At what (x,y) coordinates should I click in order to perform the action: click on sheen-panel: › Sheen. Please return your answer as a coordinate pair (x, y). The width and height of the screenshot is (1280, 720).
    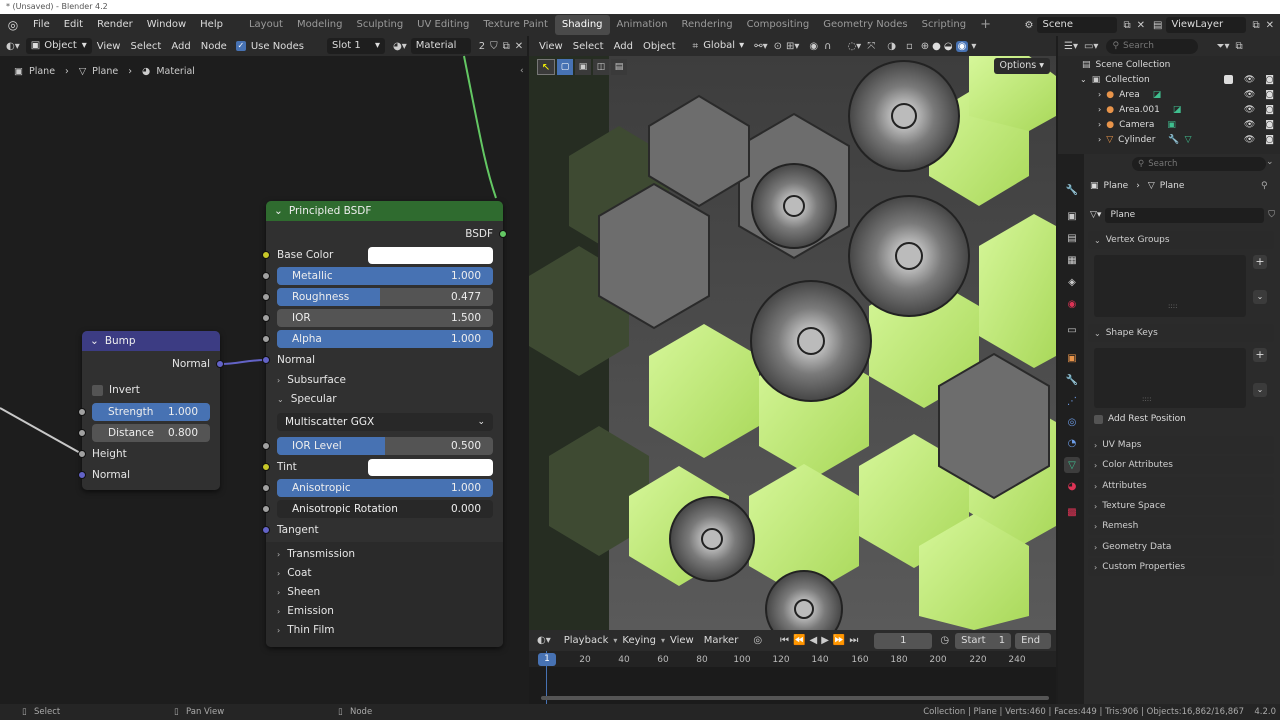
    Looking at the image, I should click on (384, 592).